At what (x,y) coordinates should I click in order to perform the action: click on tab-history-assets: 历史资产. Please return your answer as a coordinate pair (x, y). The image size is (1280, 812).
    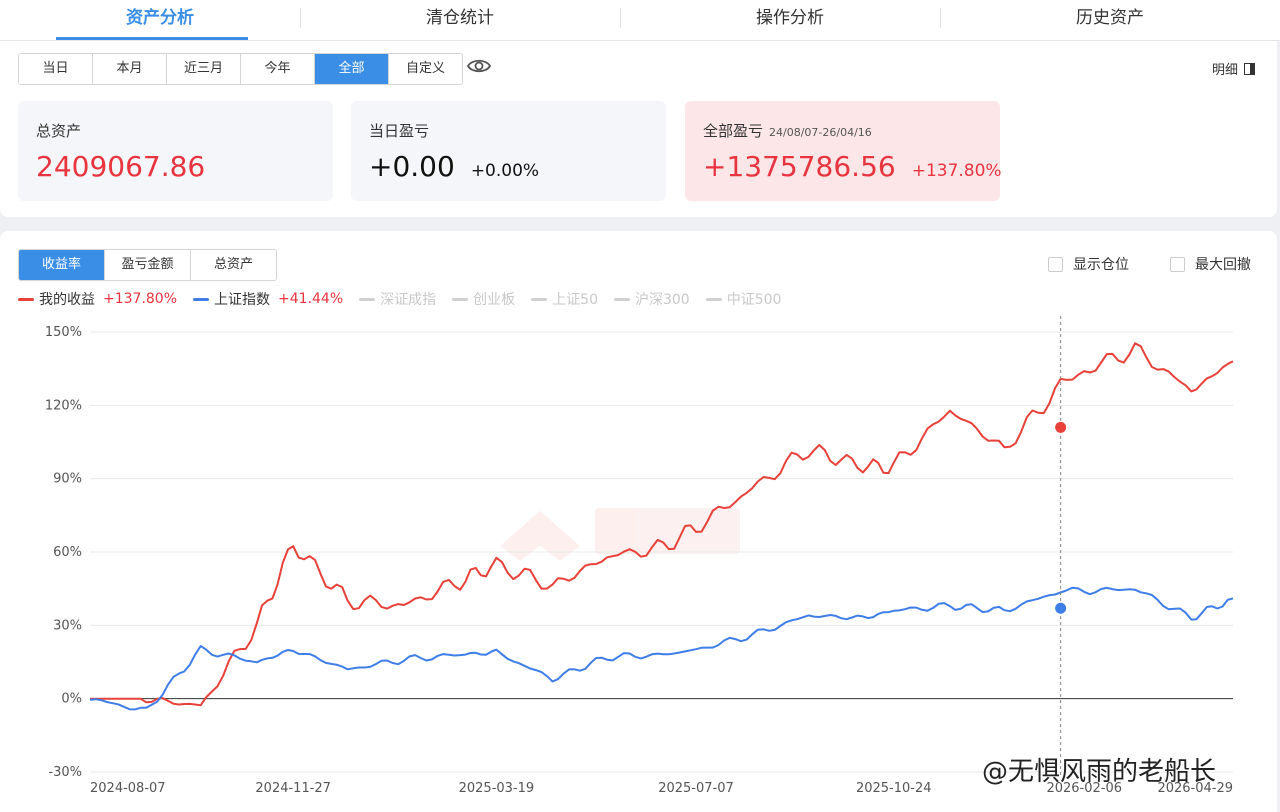
    Looking at the image, I should click on (1110, 20).